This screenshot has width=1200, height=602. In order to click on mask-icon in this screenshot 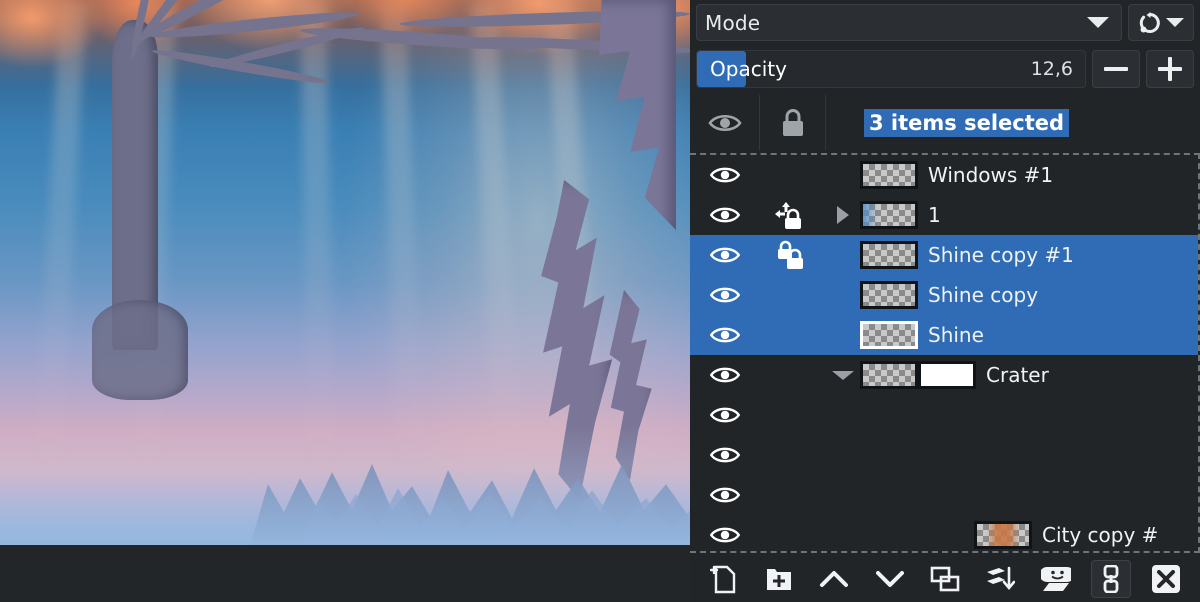, I will do `click(1055, 578)`.